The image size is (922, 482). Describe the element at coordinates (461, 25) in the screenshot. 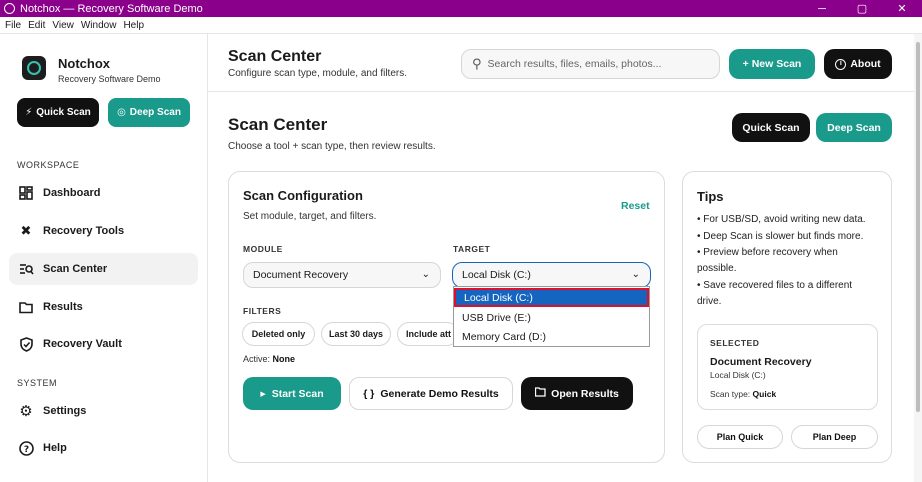

I see `menu-bar: File Edit View Window Help` at that location.